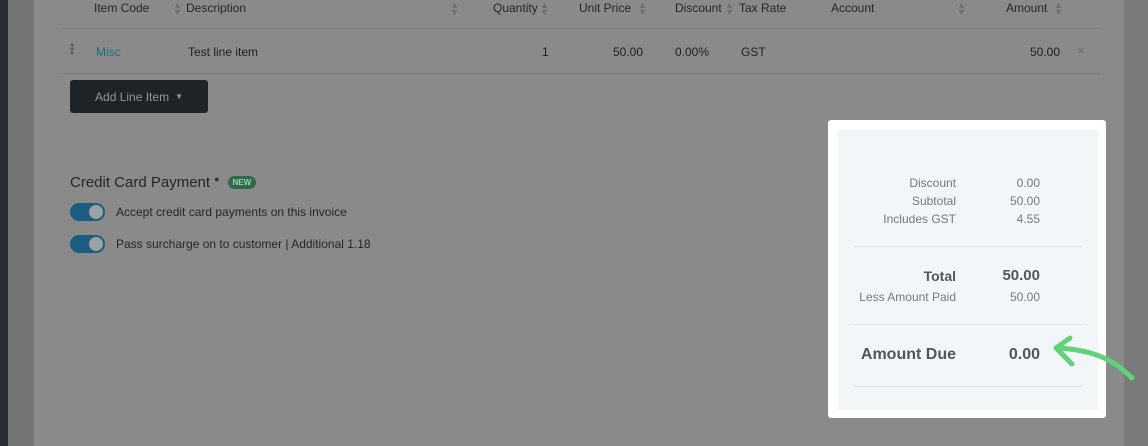  Describe the element at coordinates (908, 354) in the screenshot. I see `amount-due-label: Amount Due` at that location.